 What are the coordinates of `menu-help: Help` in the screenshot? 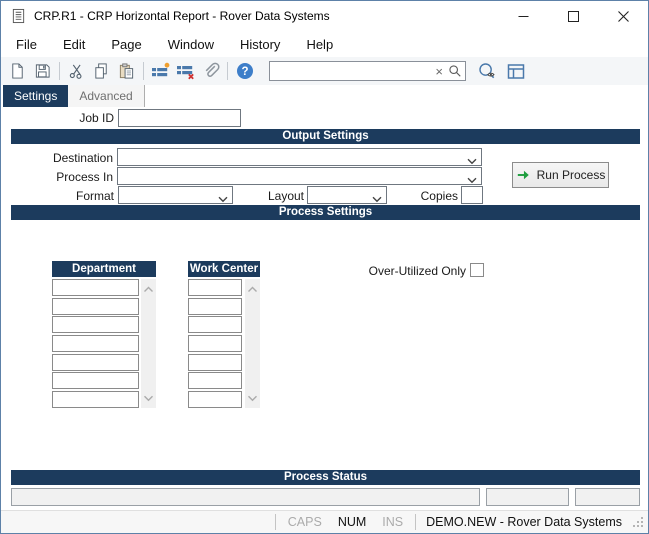 It's located at (319, 44).